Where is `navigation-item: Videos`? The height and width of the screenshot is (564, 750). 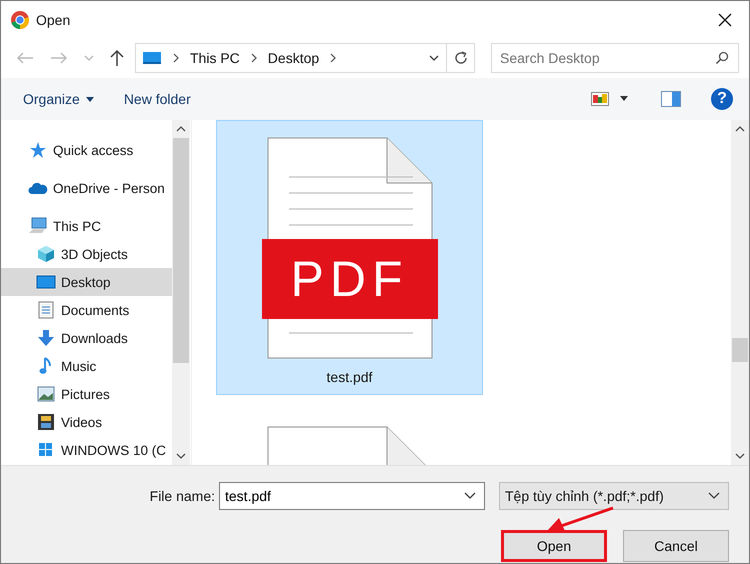
navigation-item: Videos is located at coordinates (86, 422).